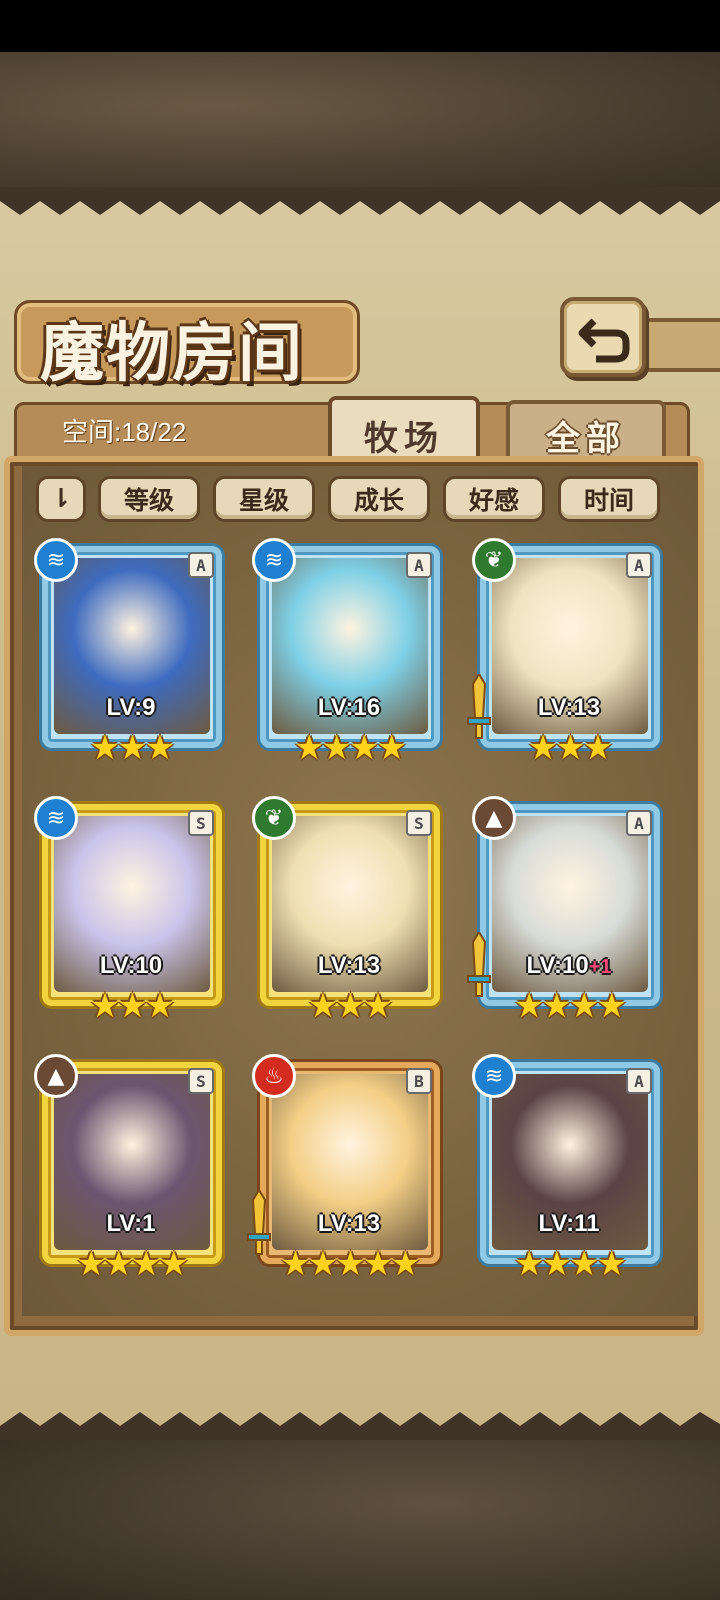 The height and width of the screenshot is (1600, 720). Describe the element at coordinates (346, 1172) in the screenshot. I see `monster-card: ♨ B LV:13 ★★★★★` at that location.